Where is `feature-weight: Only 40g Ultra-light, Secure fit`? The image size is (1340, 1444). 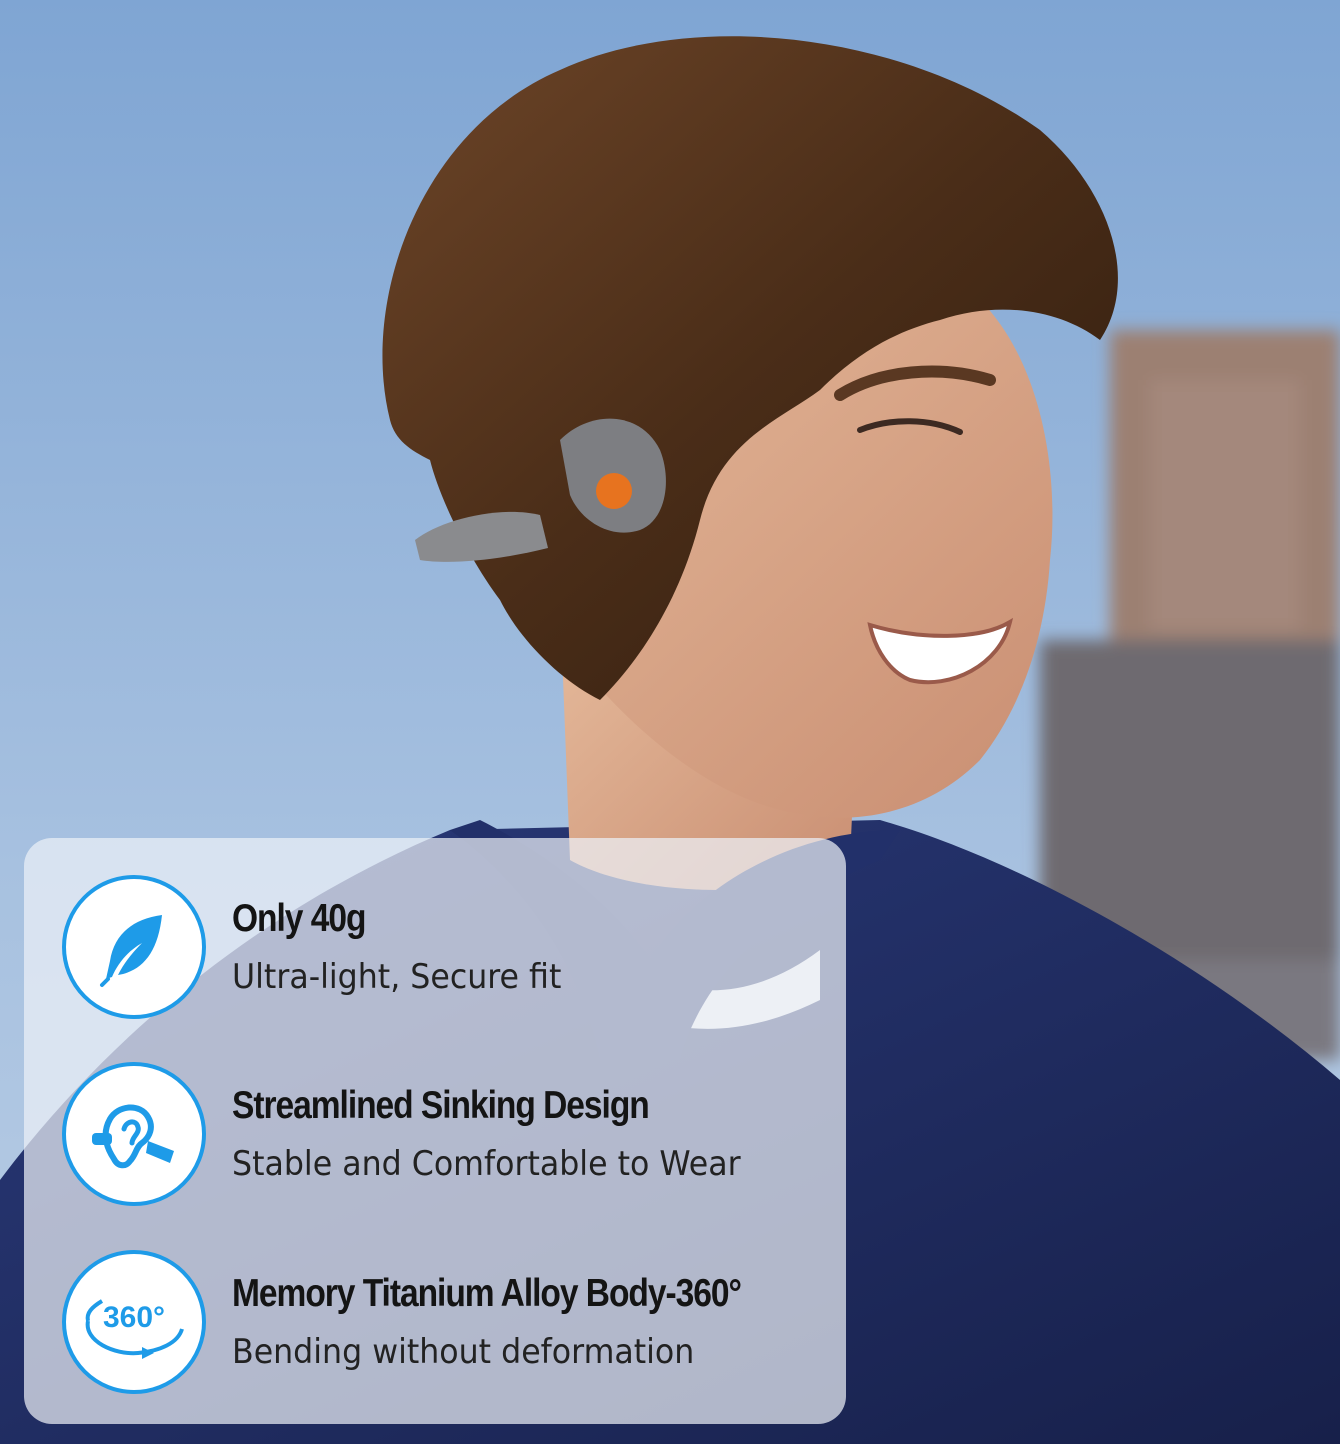
feature-weight: Only 40g Ultra-light, Secure fit is located at coordinates (442, 950).